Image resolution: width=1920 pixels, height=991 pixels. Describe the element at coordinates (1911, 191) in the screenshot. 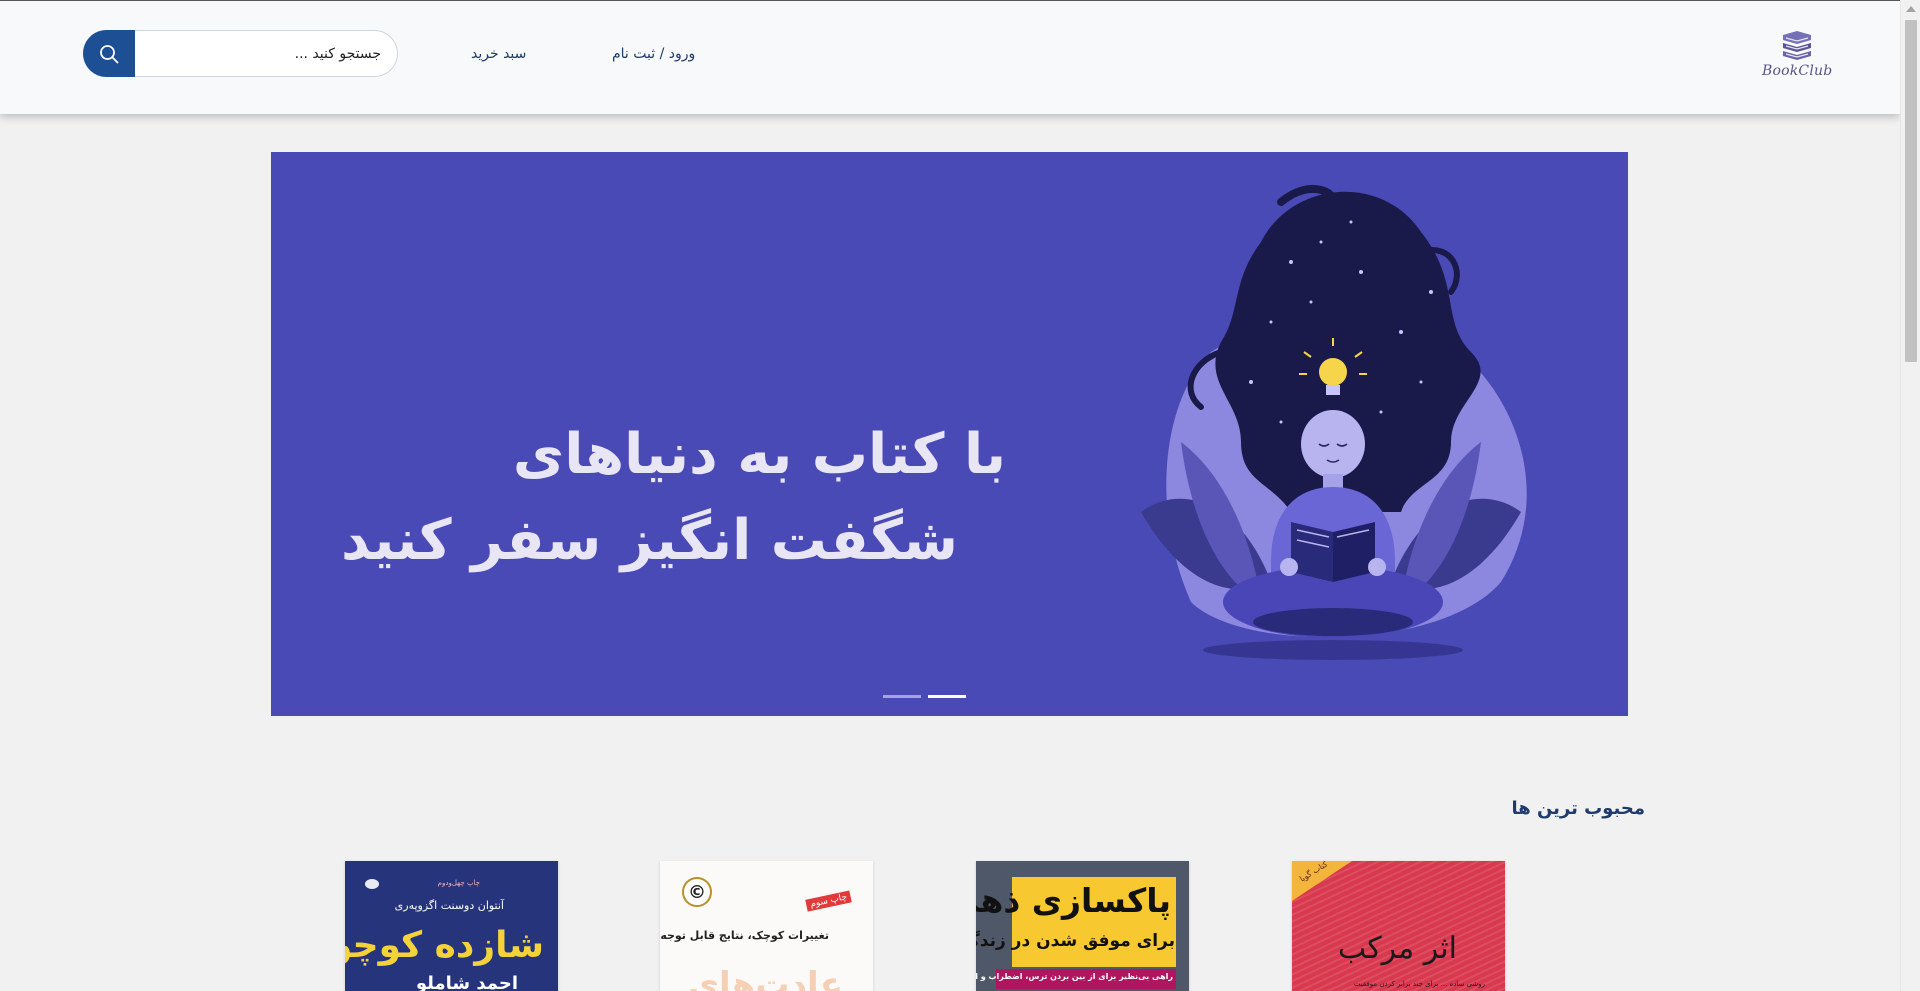

I see `scroll-thumb` at that location.